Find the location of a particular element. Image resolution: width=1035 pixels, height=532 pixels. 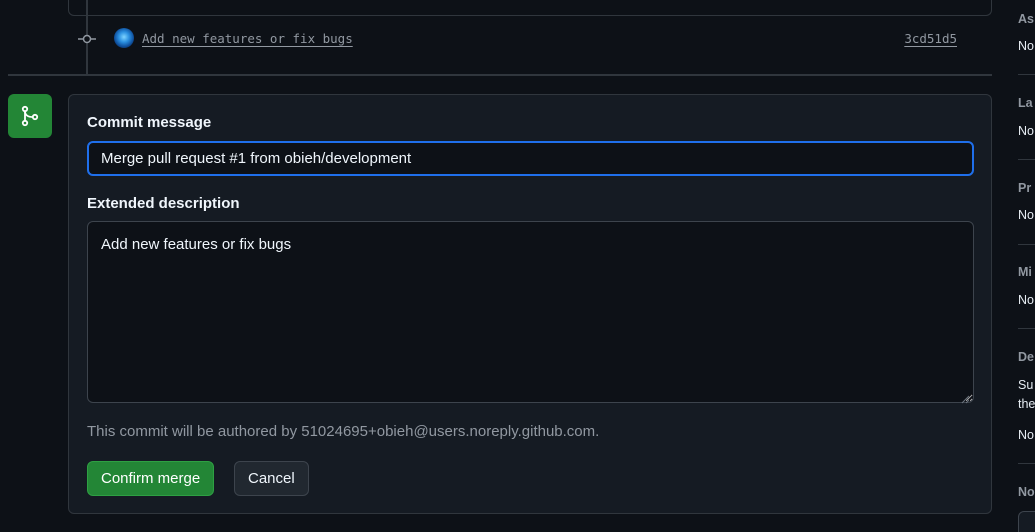

resize-grip-icon is located at coordinates (965, 396).